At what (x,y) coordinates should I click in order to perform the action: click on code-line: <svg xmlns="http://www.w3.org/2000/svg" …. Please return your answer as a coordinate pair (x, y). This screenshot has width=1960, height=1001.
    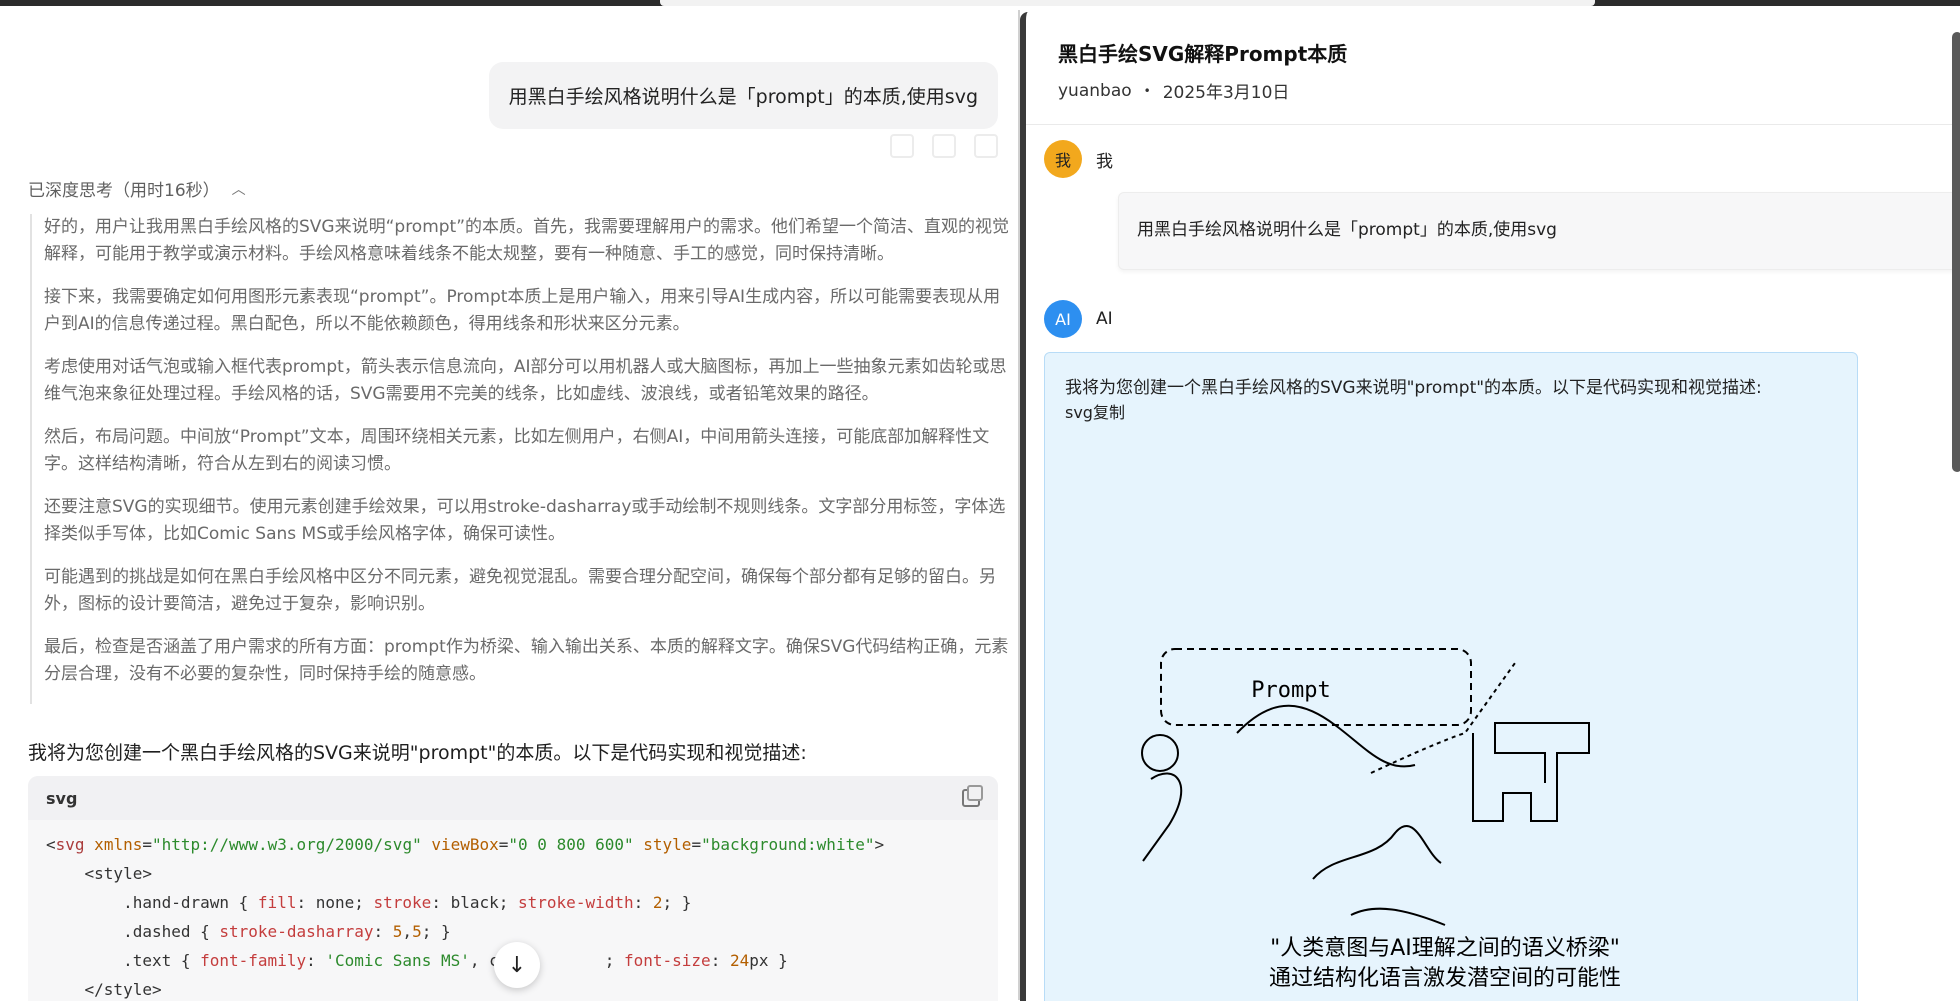
    Looking at the image, I should click on (465, 844).